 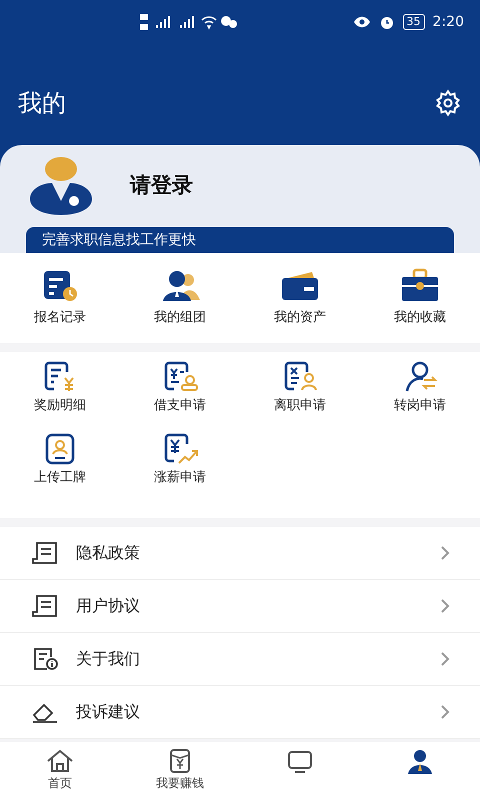 I want to click on service-item: 涨薪申请, so click(x=180, y=465).